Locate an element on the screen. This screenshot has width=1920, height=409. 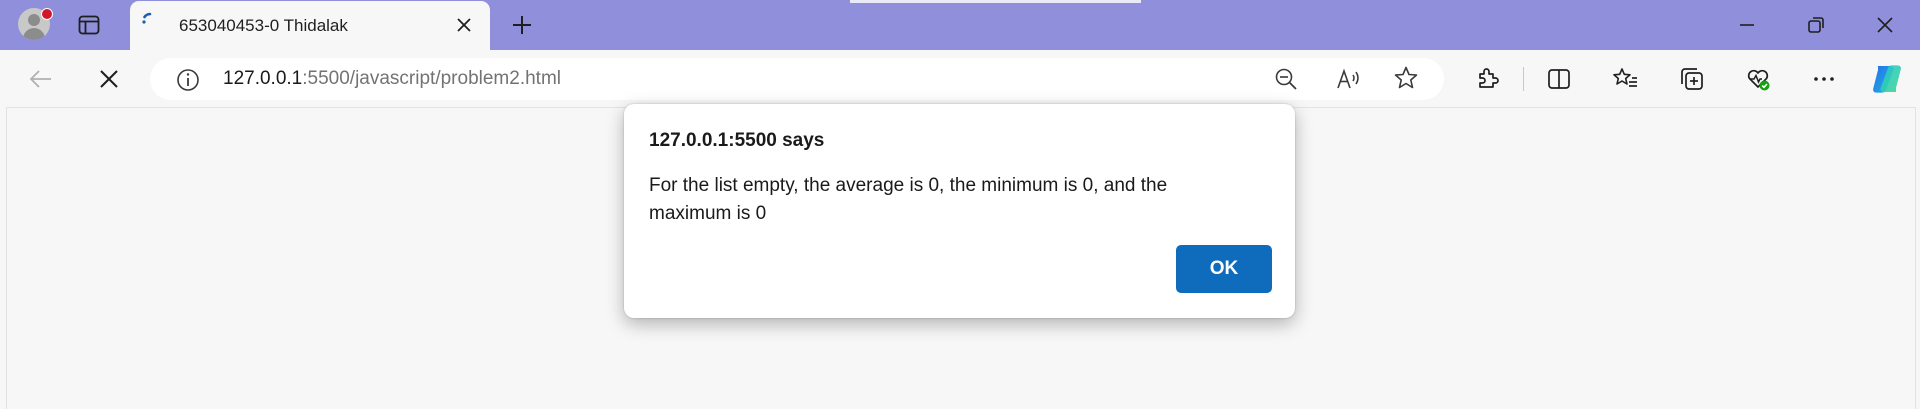
favorites-icon is located at coordinates (1626, 79).